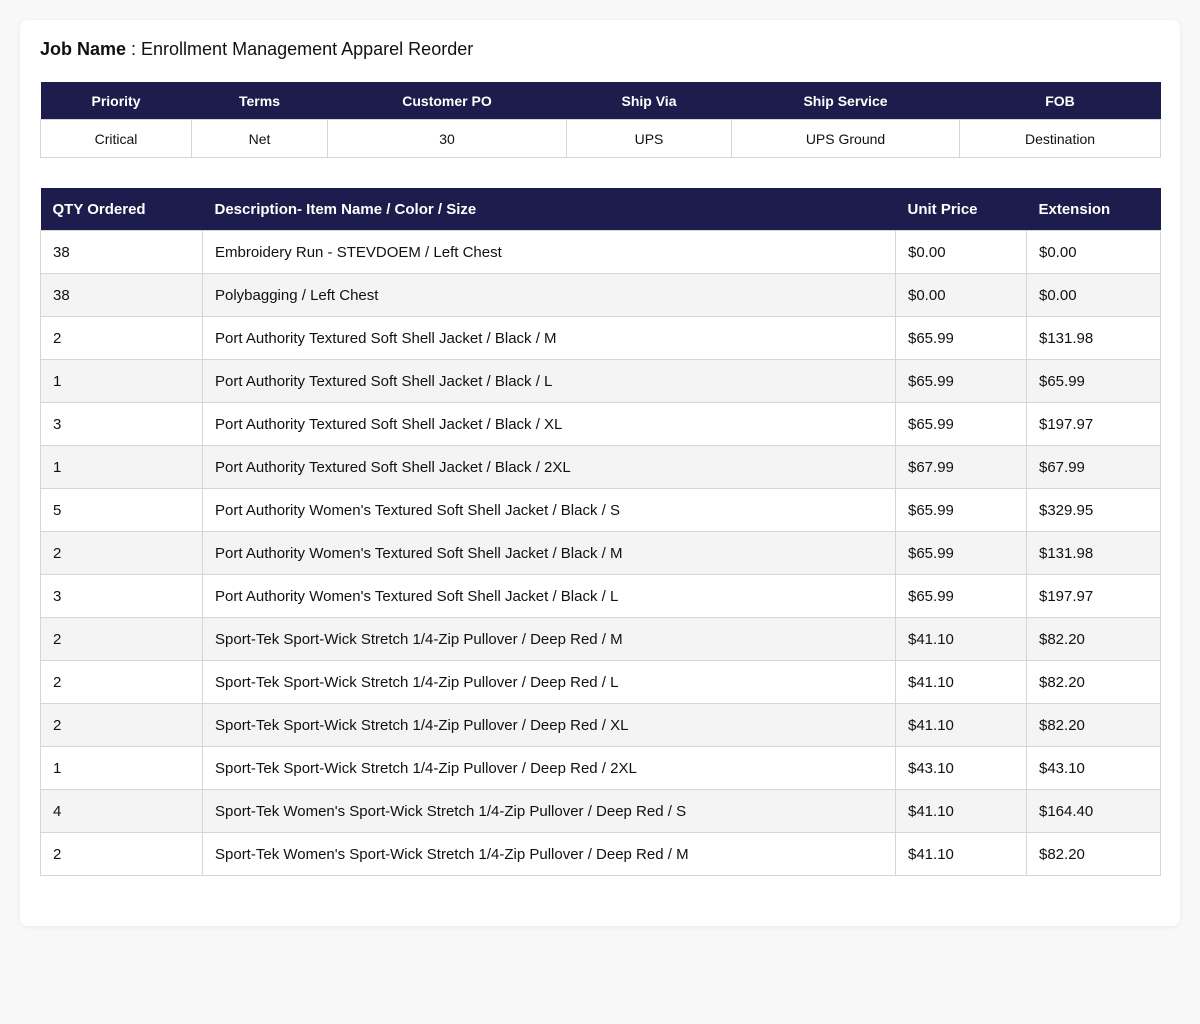 The image size is (1200, 1024). What do you see at coordinates (1093, 811) in the screenshot?
I see `extension-cell: $164.40` at bounding box center [1093, 811].